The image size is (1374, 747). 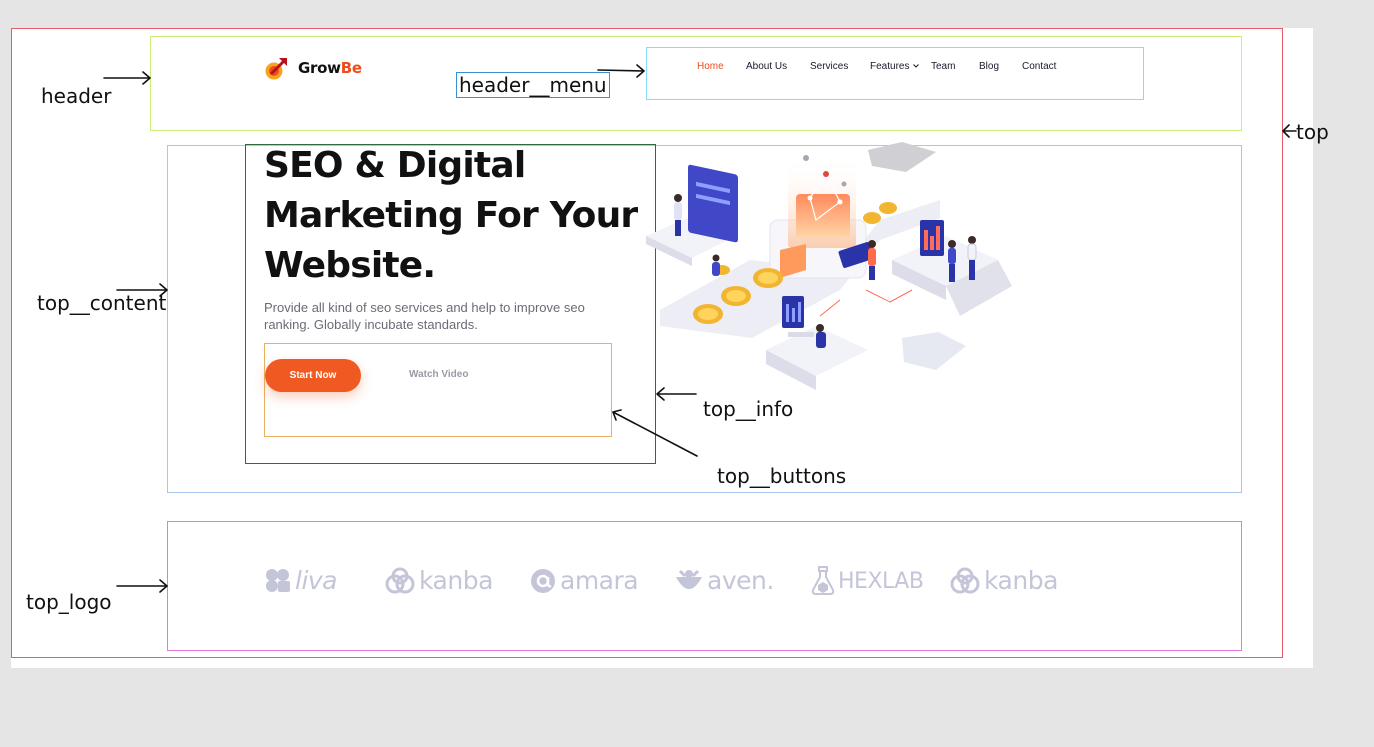 I want to click on annotation-header-menu: header__menu, so click(x=533, y=85).